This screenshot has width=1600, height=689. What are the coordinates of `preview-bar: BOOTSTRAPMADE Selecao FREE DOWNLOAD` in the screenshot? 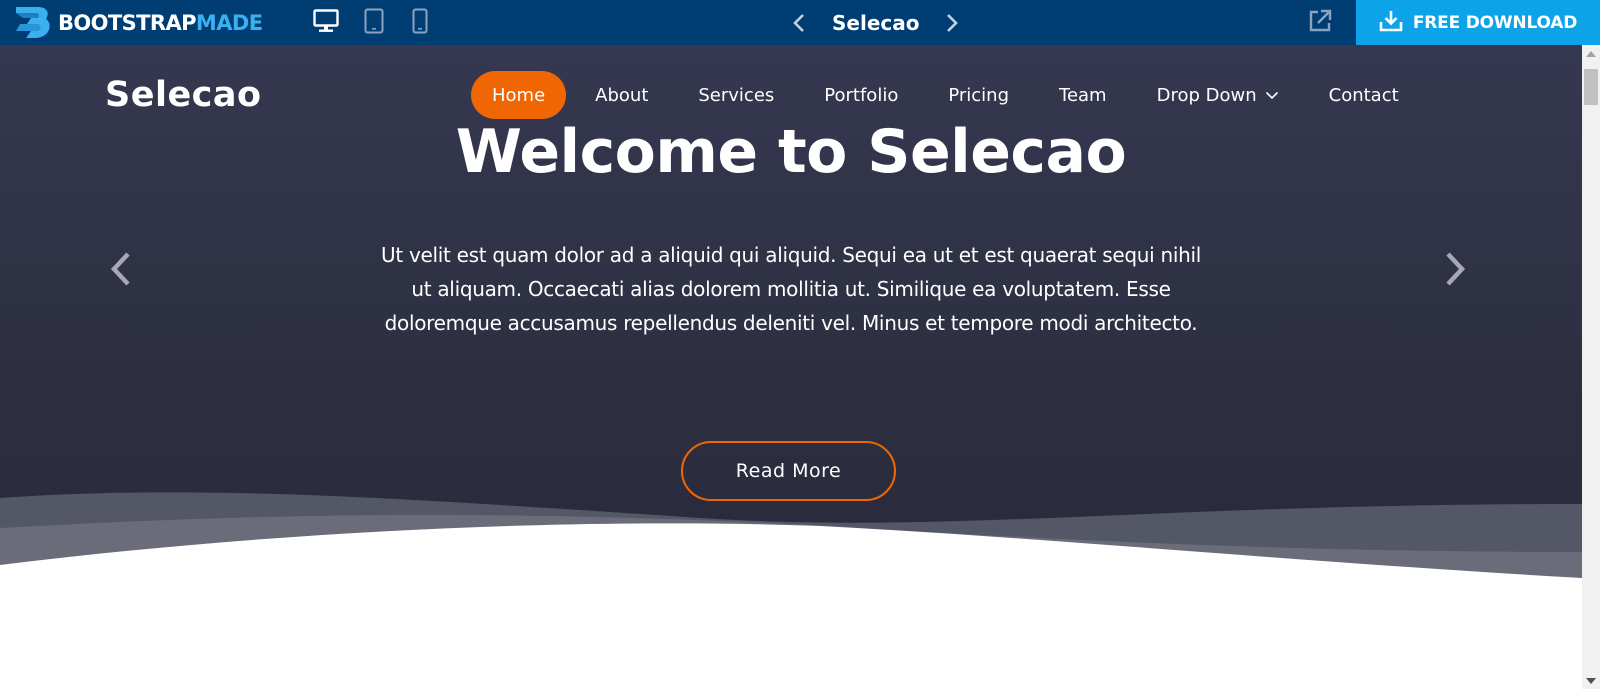 It's located at (800, 22).